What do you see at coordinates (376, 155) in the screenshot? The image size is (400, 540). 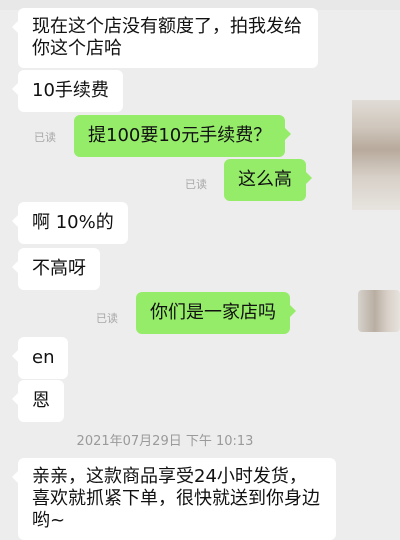 I see `self-avatar-blur` at bounding box center [376, 155].